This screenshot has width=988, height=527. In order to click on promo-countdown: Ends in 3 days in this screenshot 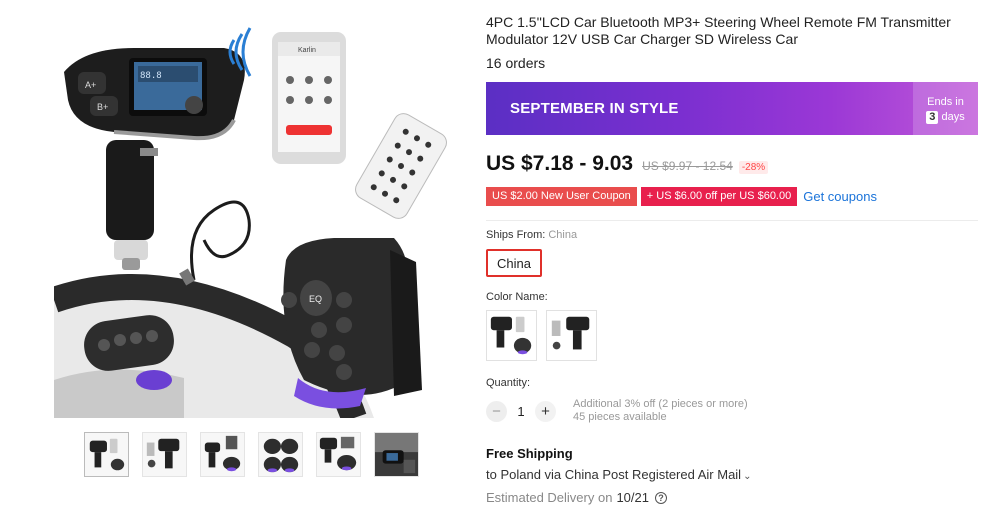, I will do `click(945, 108)`.